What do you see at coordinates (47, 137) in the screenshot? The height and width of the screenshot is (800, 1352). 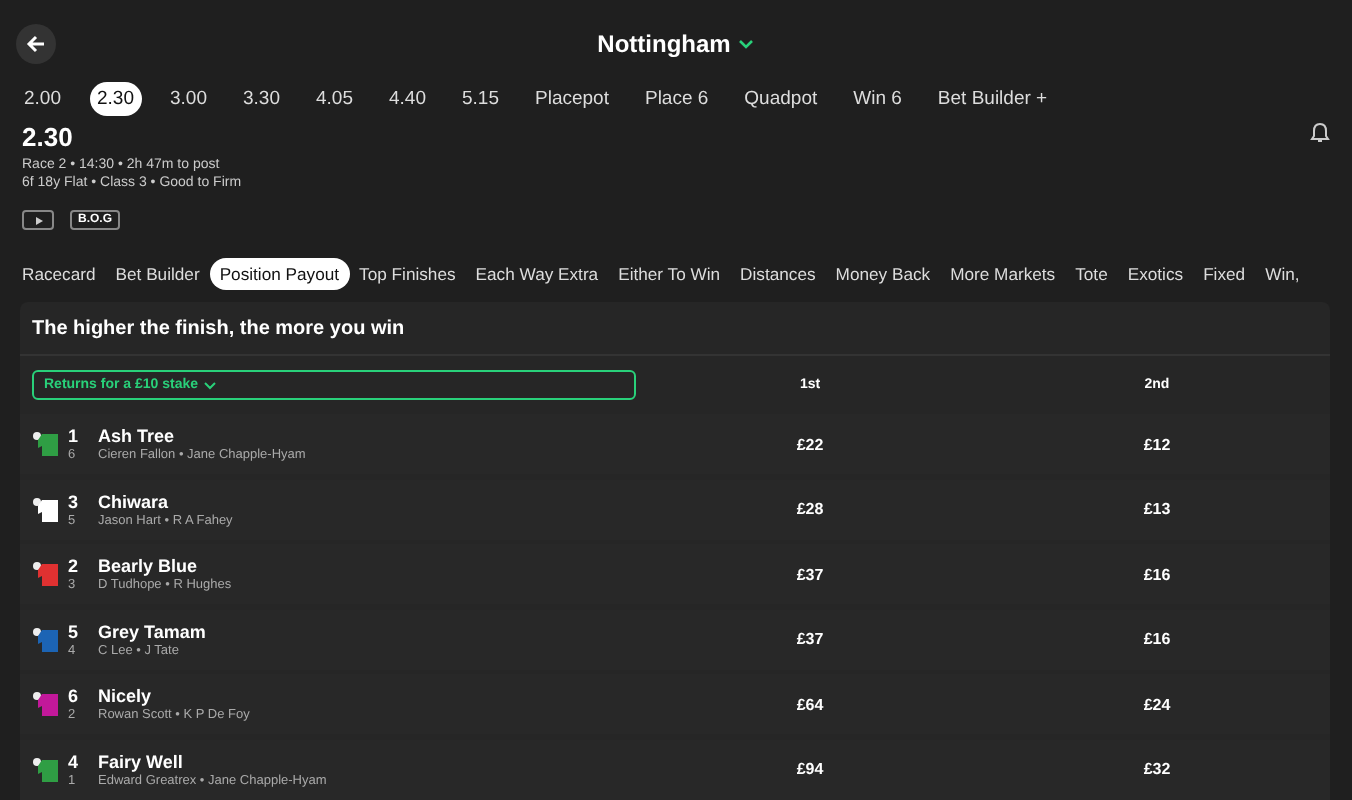 I see `race-time: 2.30` at bounding box center [47, 137].